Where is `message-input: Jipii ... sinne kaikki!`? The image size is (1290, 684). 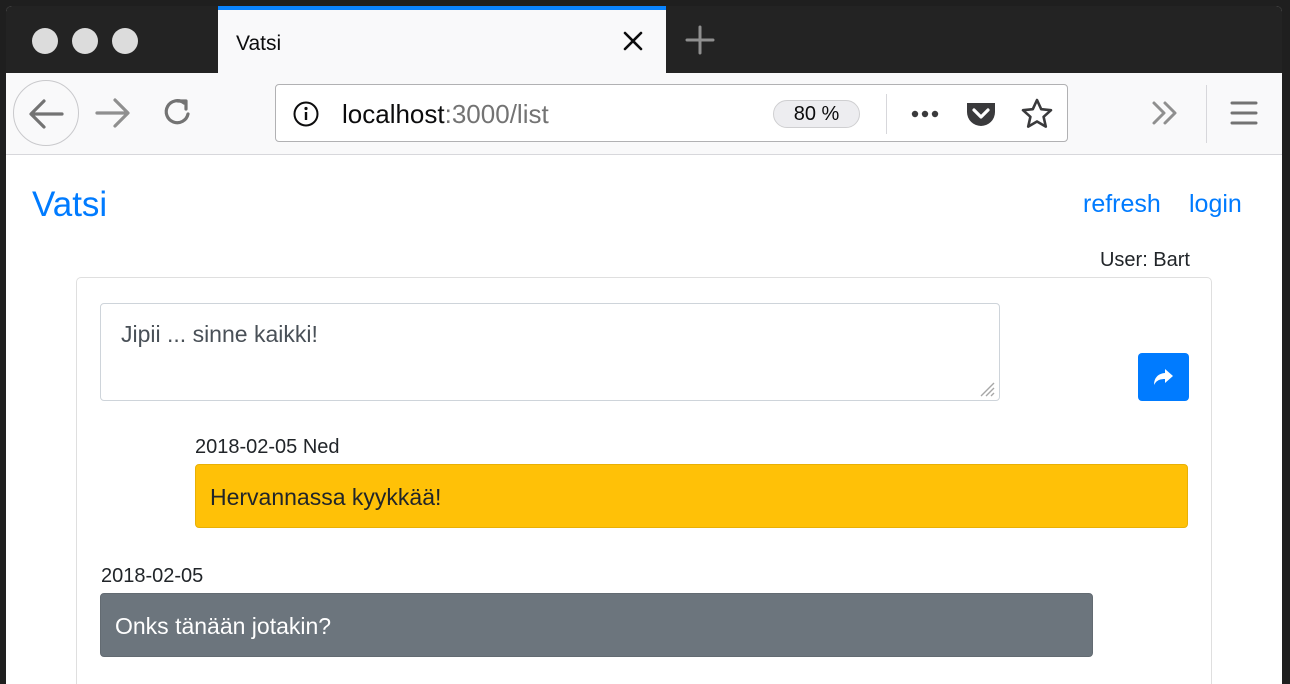
message-input: Jipii ... sinne kaikki! is located at coordinates (550, 352).